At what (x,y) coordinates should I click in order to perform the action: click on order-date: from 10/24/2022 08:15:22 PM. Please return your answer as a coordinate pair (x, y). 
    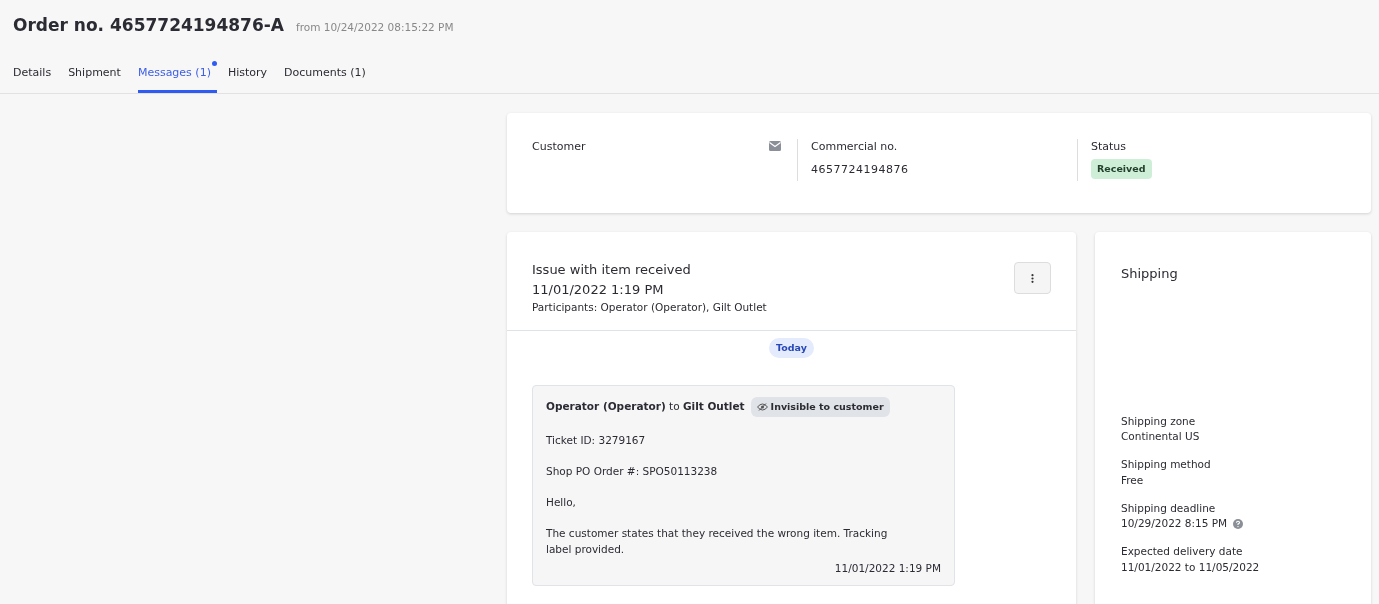
    Looking at the image, I should click on (375, 27).